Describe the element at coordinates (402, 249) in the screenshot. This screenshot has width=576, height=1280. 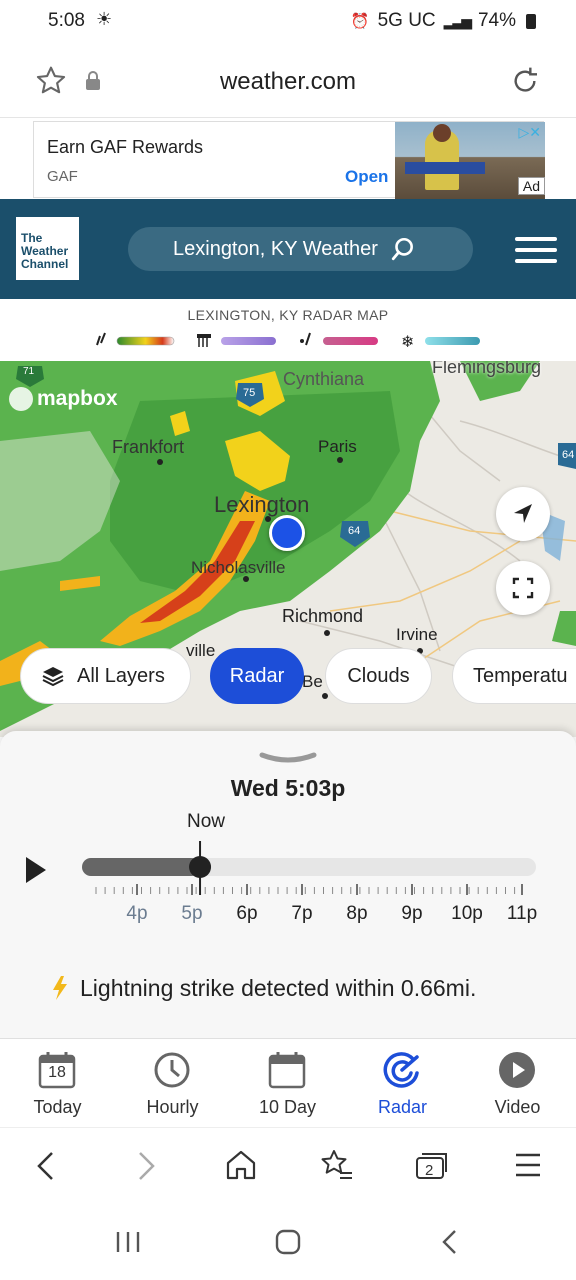
I see `search-icon` at that location.